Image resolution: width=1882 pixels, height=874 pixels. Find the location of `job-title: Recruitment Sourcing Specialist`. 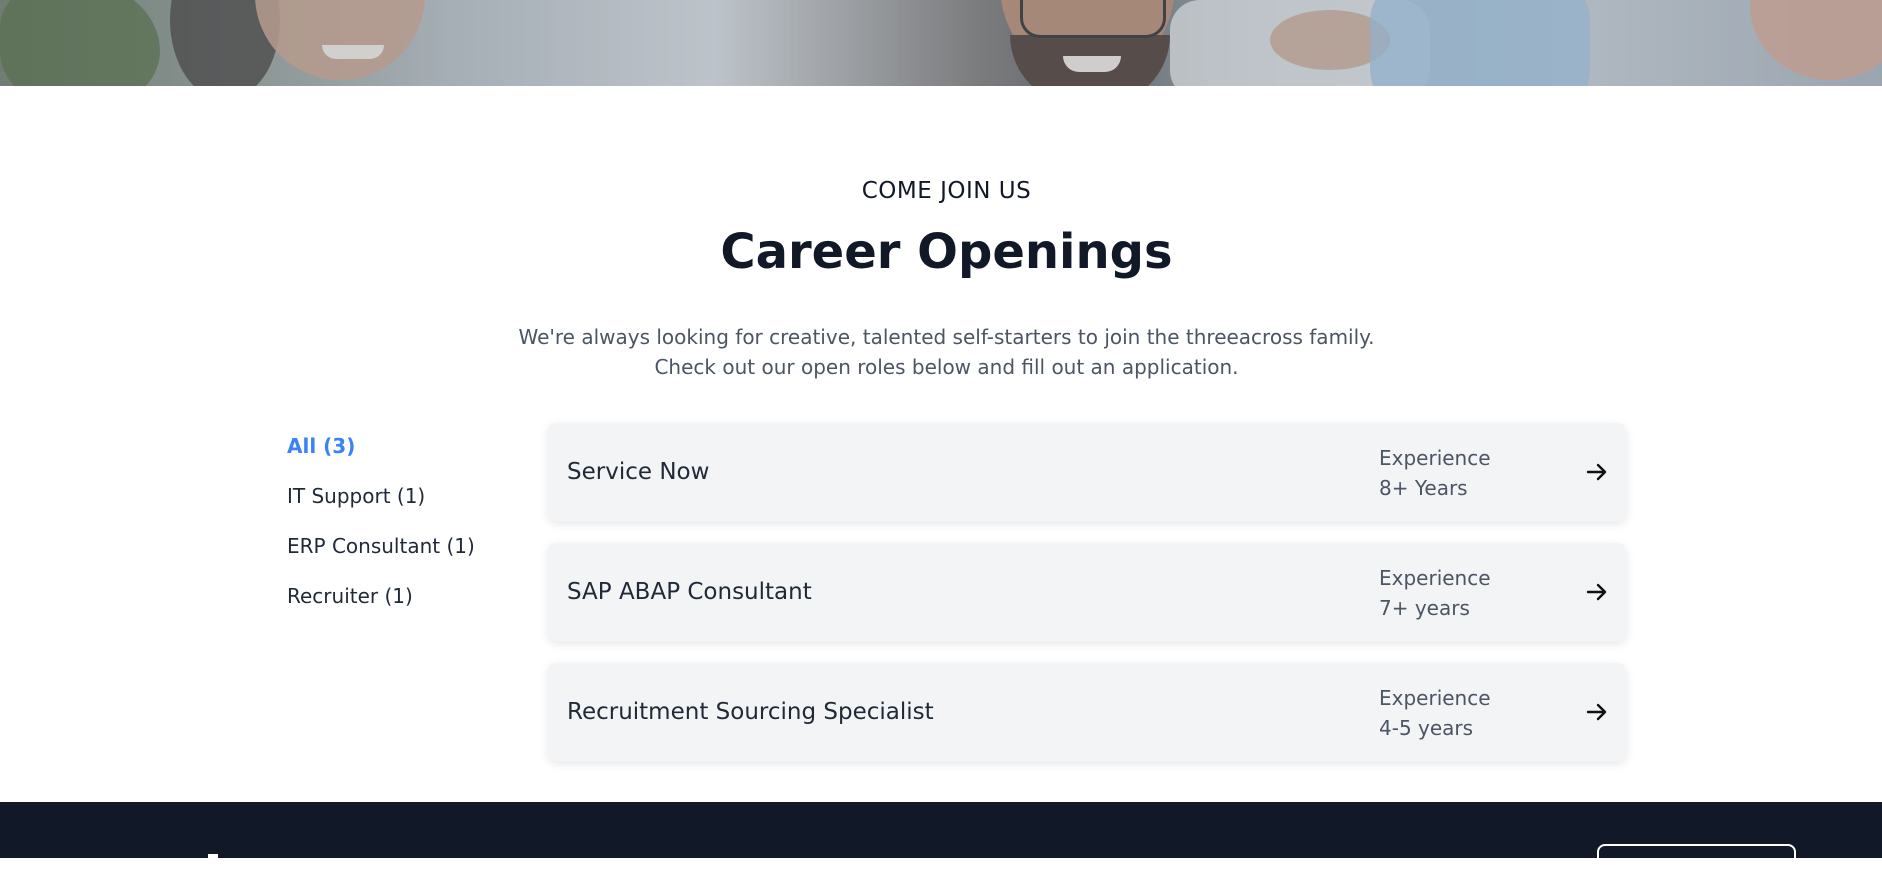

job-title: Recruitment Sourcing Specialist is located at coordinates (750, 712).